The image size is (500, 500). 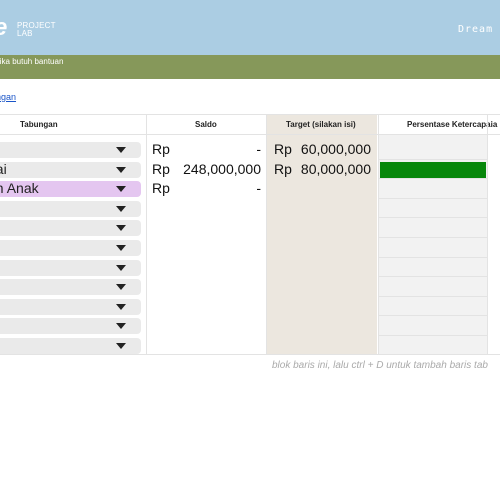 I want to click on column-header-persentase: Persentase Ketercapaia, so click(x=452, y=124).